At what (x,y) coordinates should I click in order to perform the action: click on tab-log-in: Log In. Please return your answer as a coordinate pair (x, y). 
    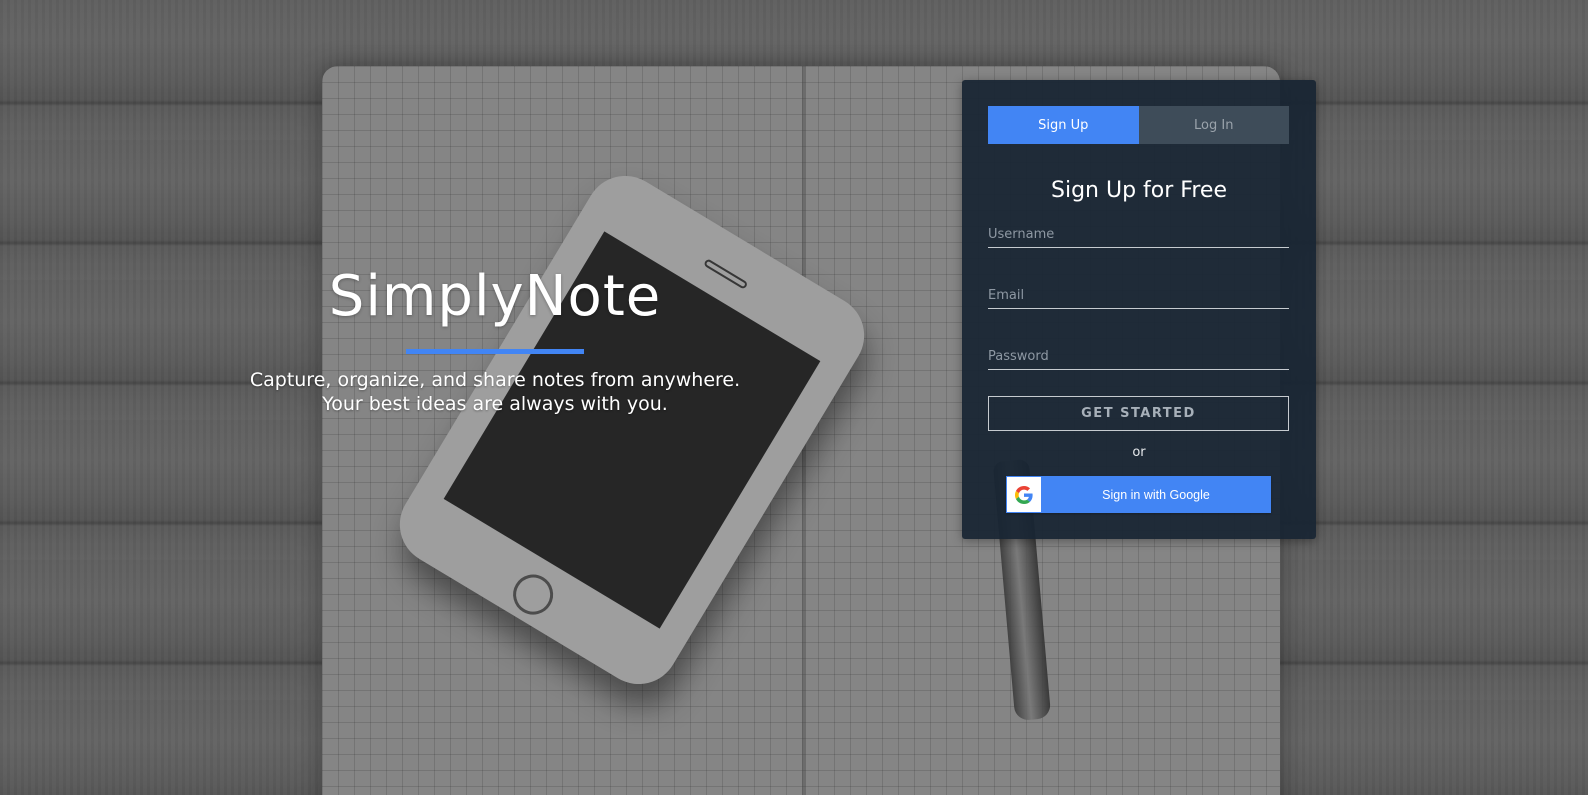
    Looking at the image, I should click on (1213, 125).